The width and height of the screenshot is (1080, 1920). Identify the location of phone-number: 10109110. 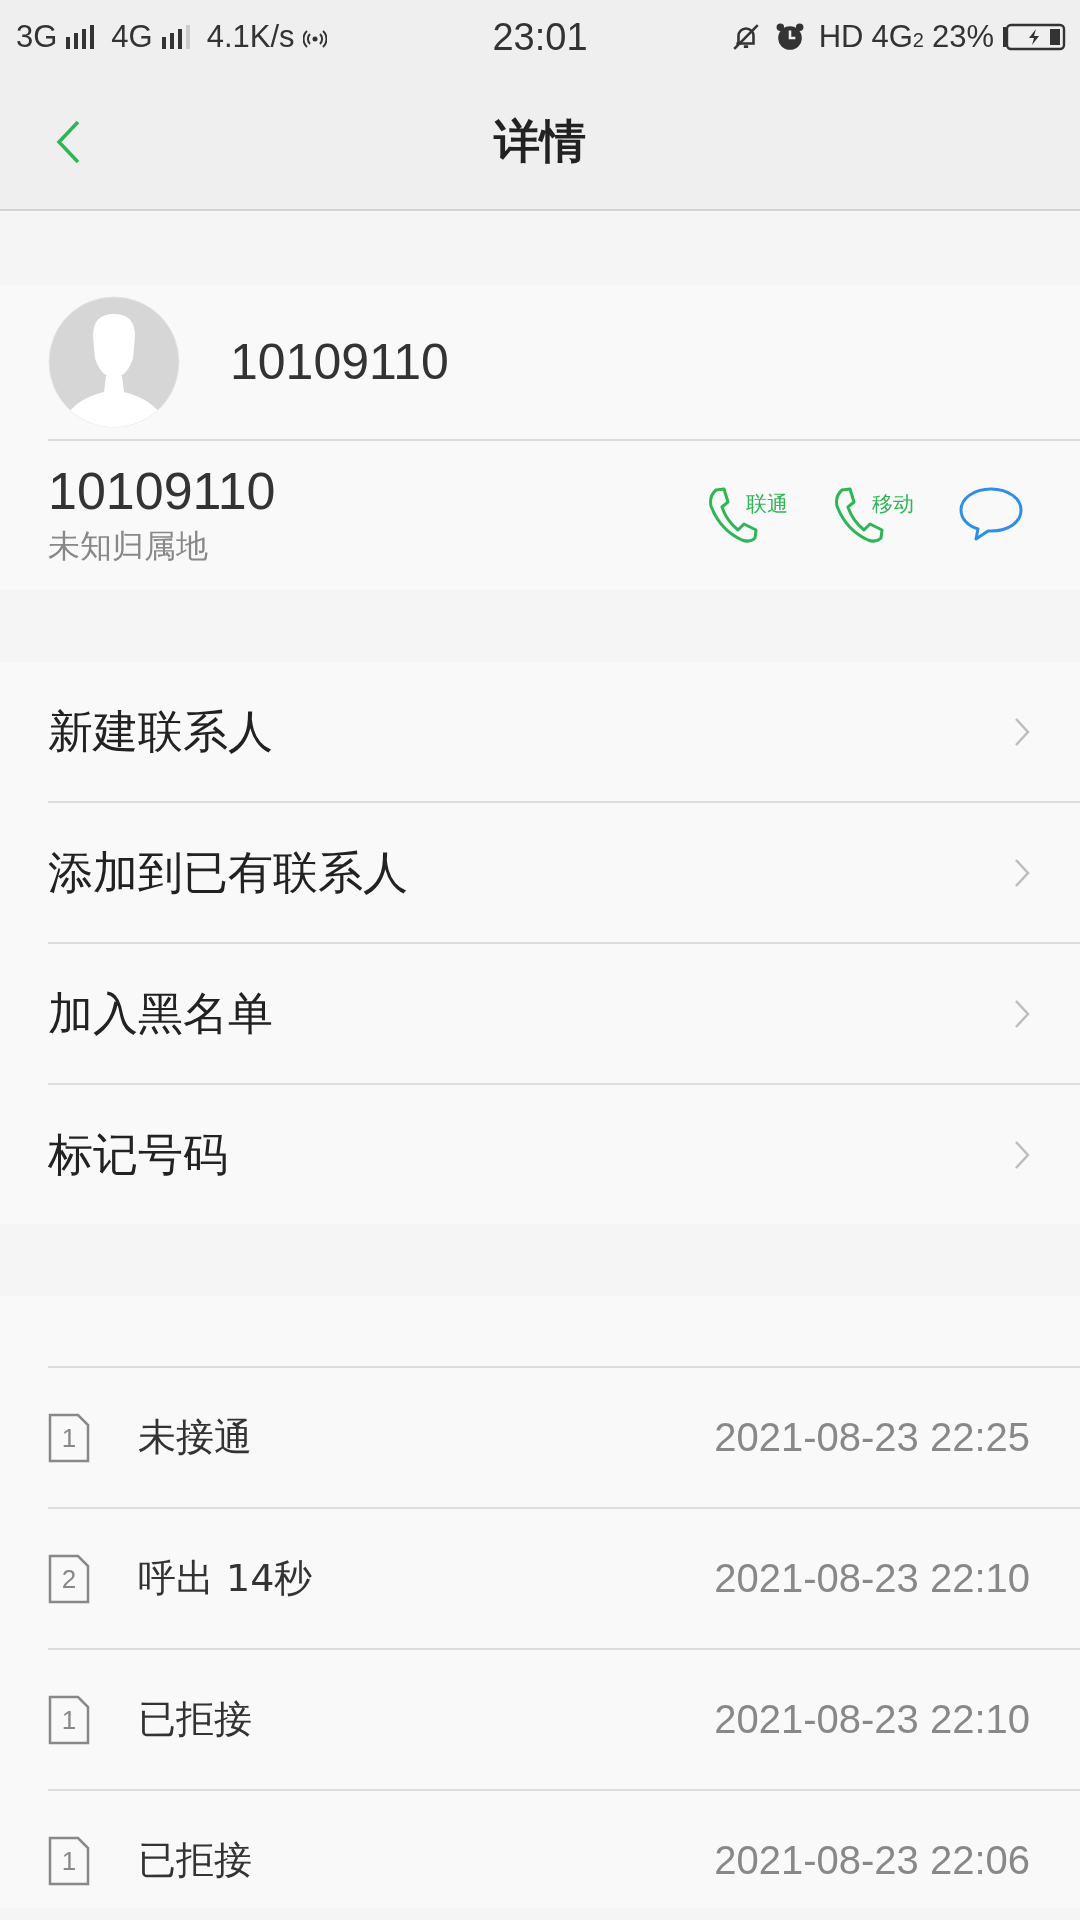
(162, 491).